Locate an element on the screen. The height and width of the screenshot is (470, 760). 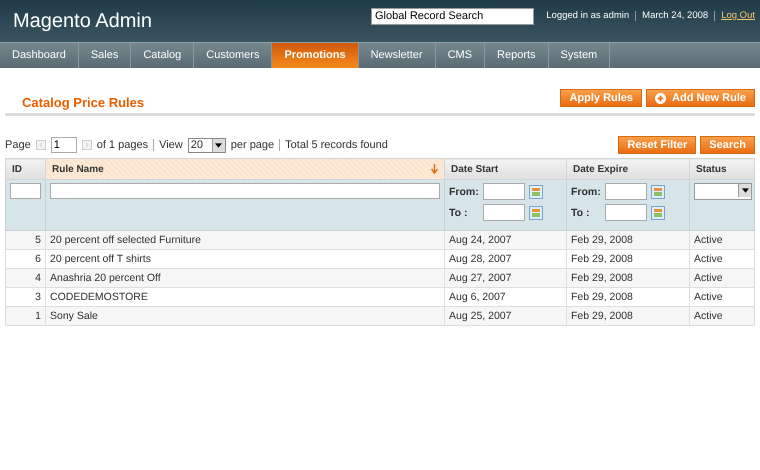
table-cell: Aug 24, 2007 is located at coordinates (505, 240).